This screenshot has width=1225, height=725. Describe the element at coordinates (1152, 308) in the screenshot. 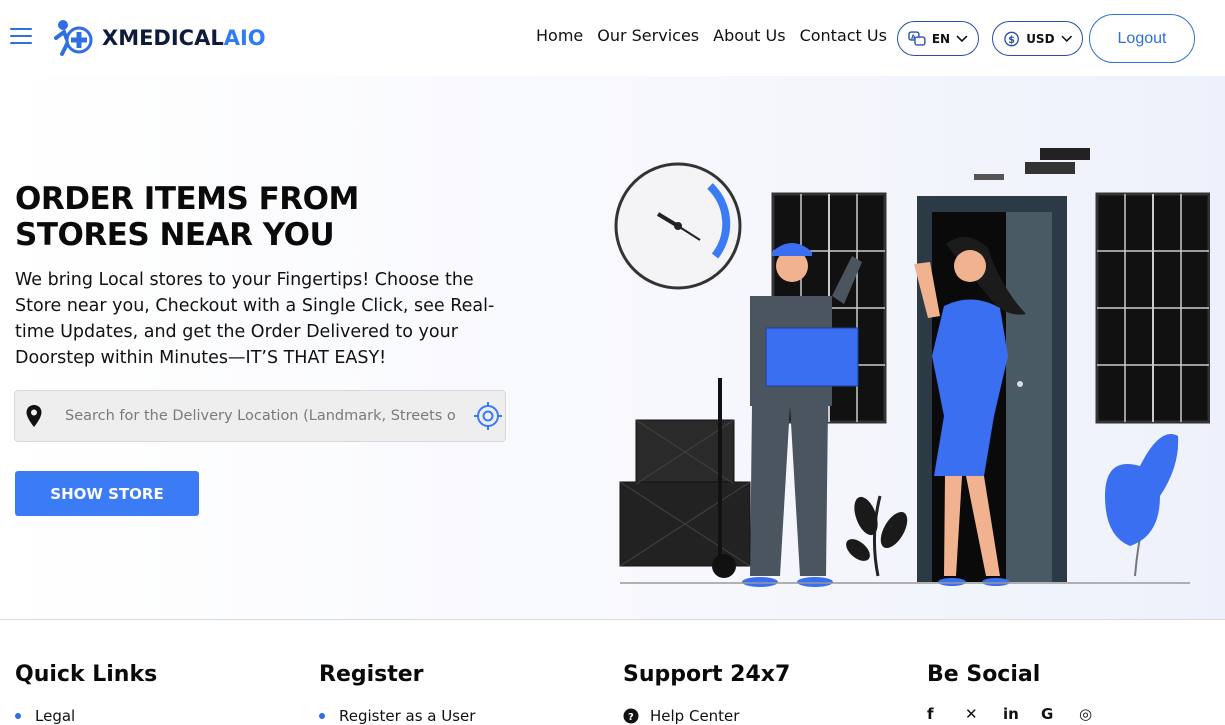

I see `right-window-illustration` at that location.